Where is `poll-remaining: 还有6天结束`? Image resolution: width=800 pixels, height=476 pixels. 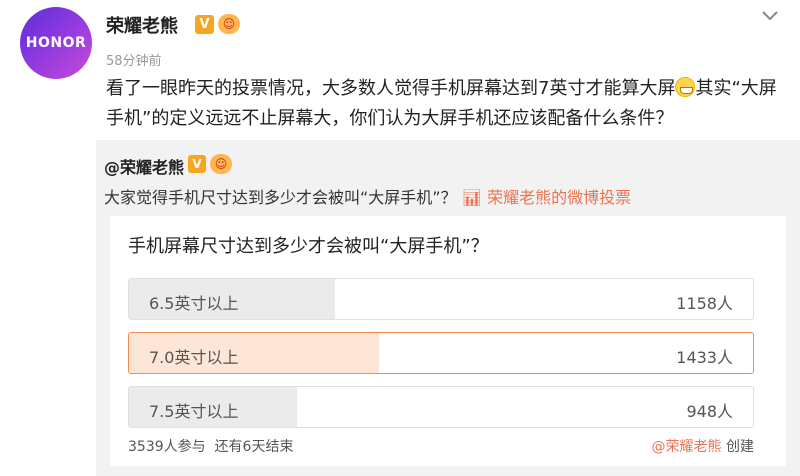
poll-remaining: 还有6天结束 is located at coordinates (254, 447).